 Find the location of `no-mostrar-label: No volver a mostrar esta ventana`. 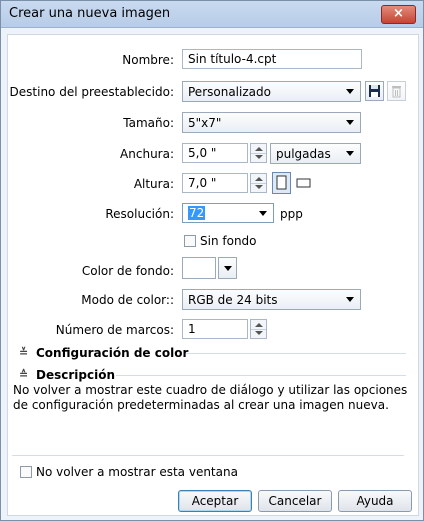

no-mostrar-label: No volver a mostrar esta ventana is located at coordinates (137, 472).